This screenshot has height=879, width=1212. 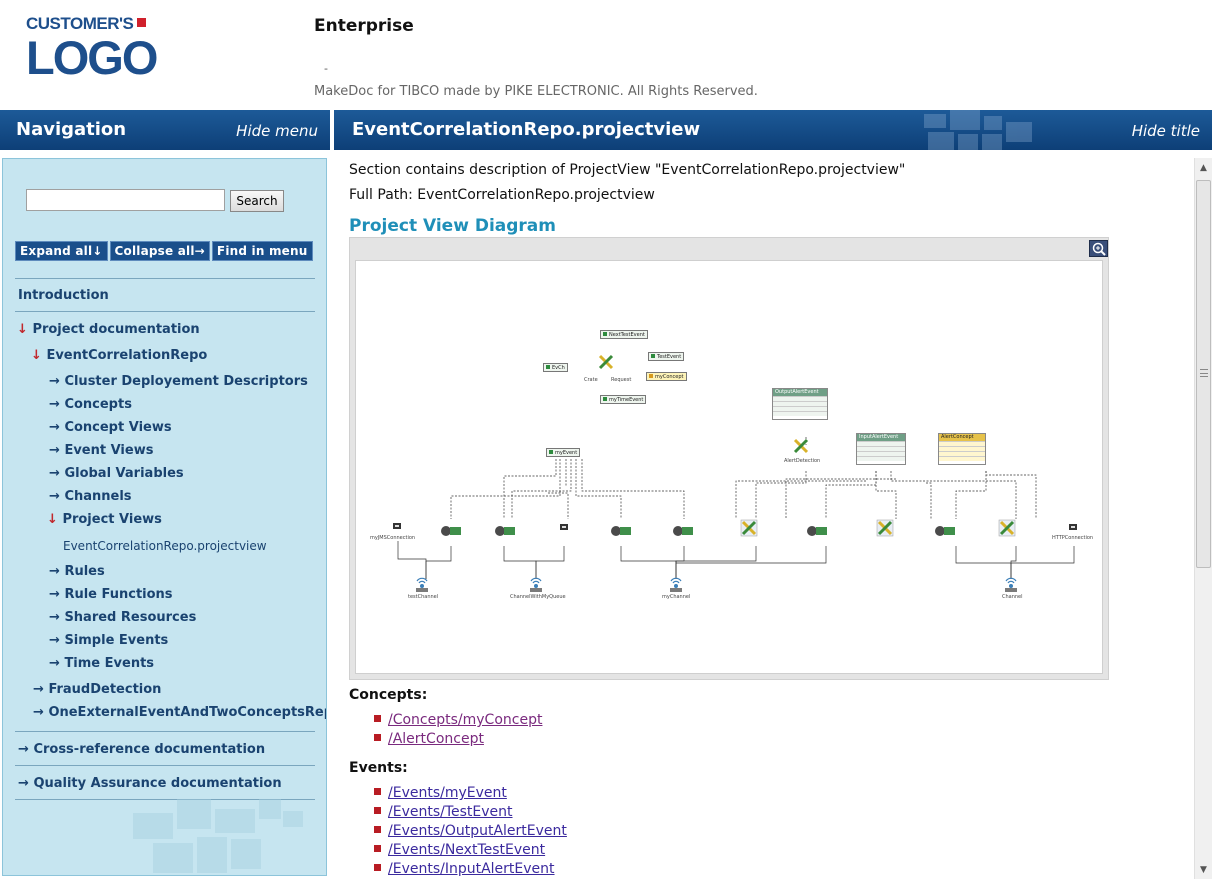 What do you see at coordinates (1166, 131) in the screenshot?
I see `hide-title-link: Hide title` at bounding box center [1166, 131].